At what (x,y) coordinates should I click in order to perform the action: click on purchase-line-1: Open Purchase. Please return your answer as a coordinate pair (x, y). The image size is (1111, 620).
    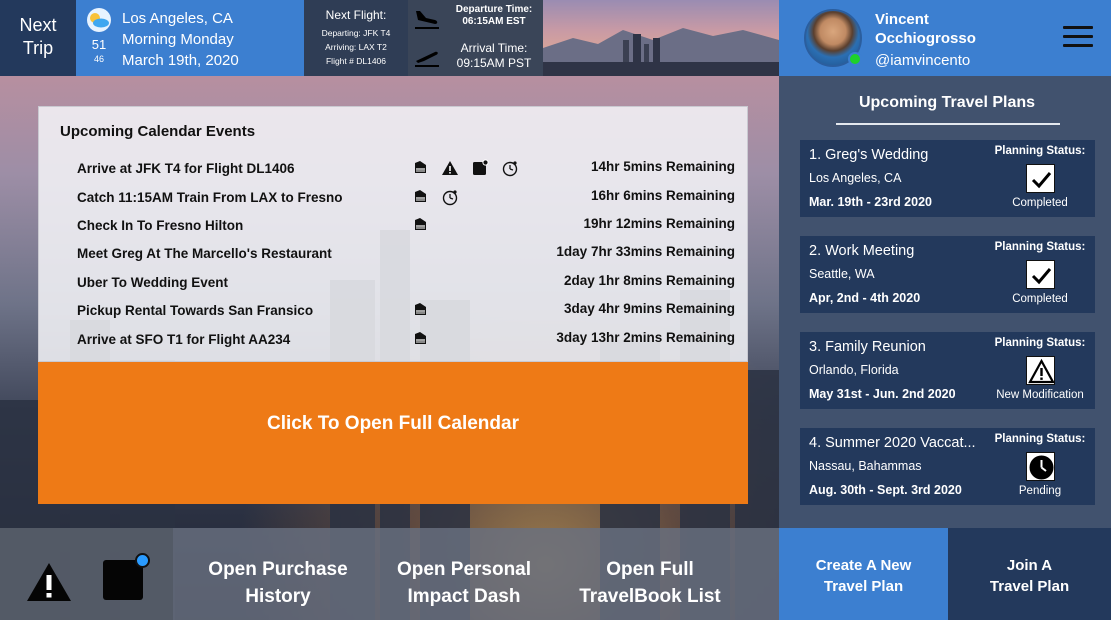
    Looking at the image, I should click on (278, 569).